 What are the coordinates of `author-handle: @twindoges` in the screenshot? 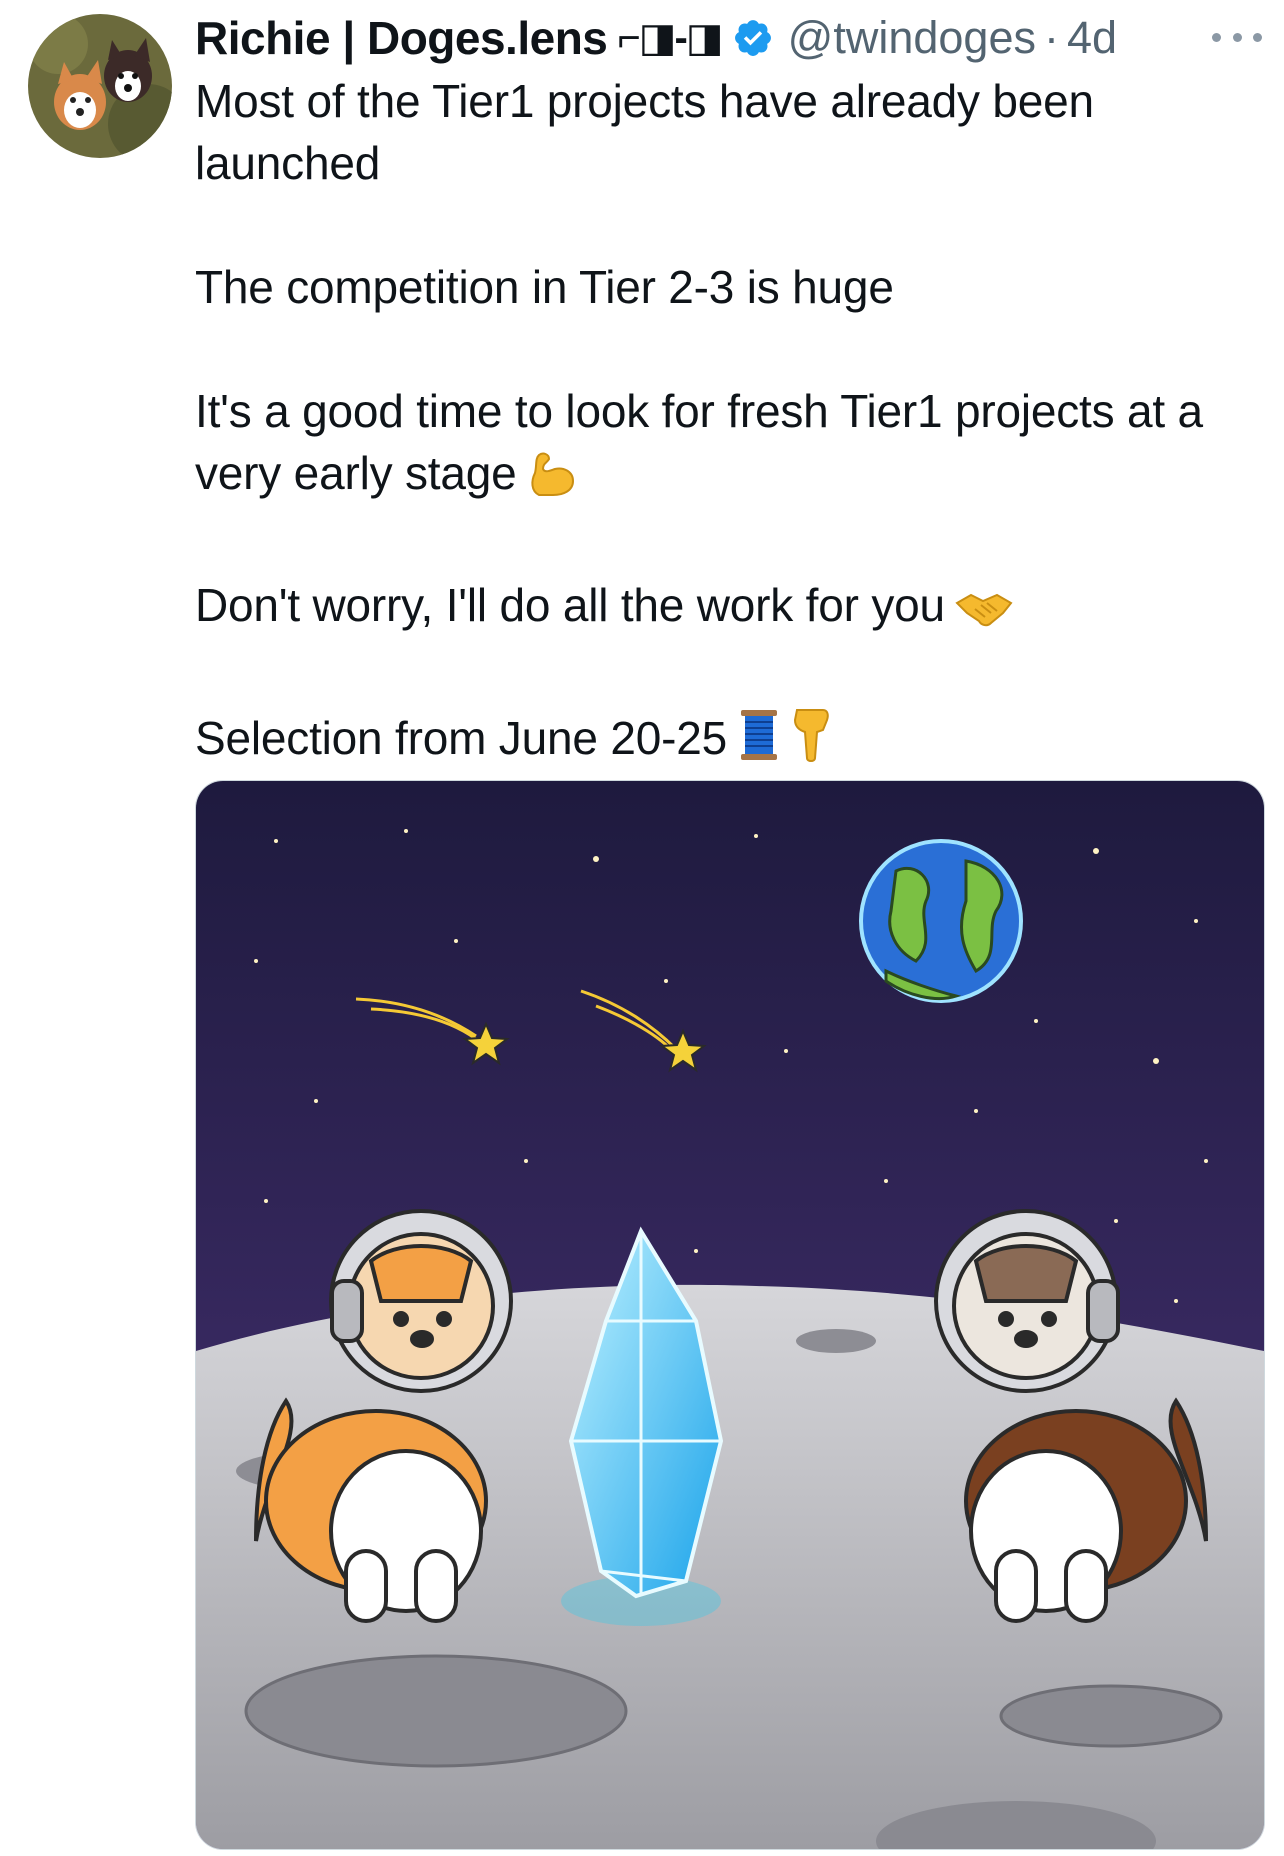 It's located at (912, 38).